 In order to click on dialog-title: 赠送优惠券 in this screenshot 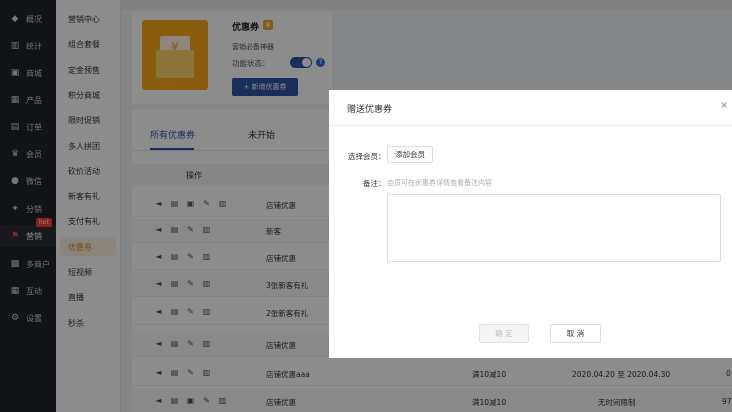, I will do `click(370, 110)`.